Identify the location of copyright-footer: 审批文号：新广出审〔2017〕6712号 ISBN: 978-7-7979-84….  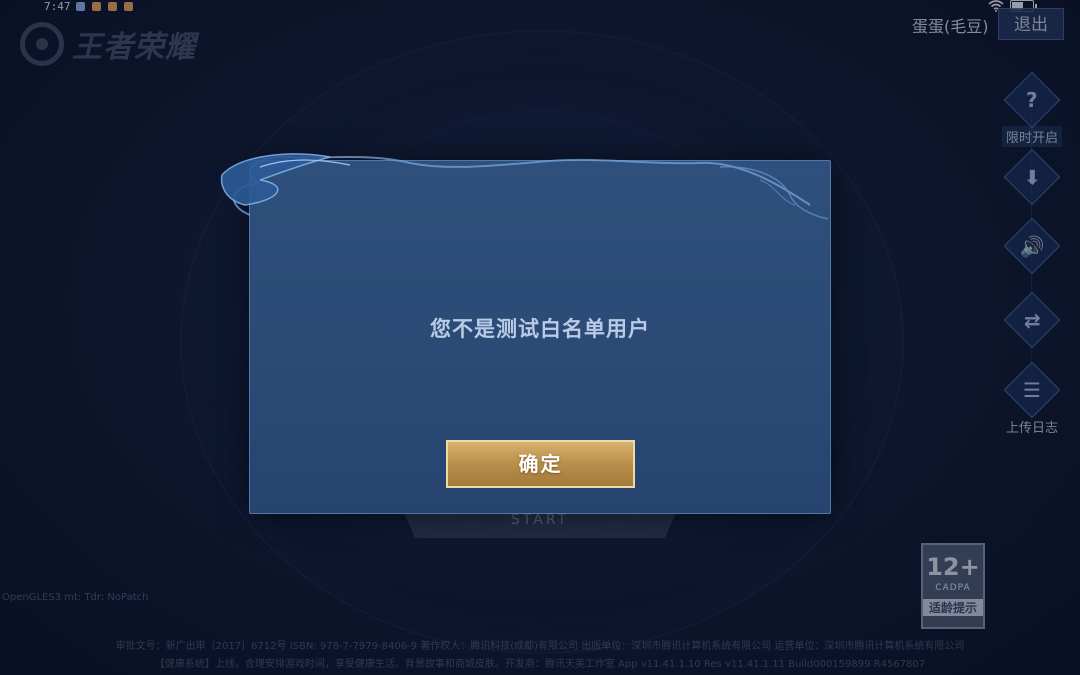
(540, 655).